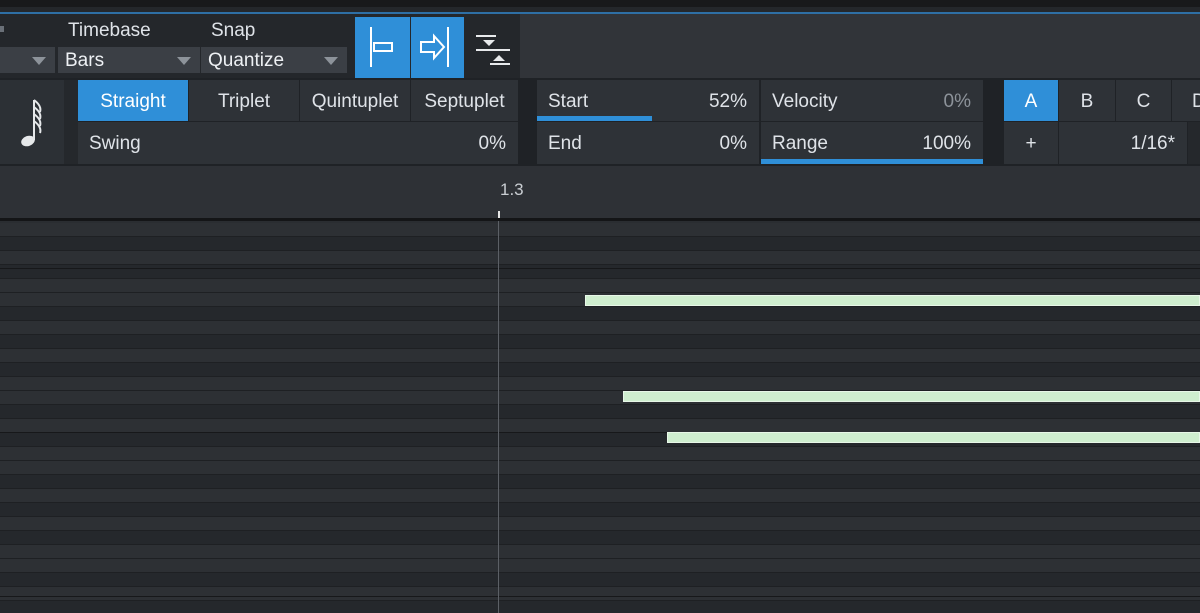 This screenshot has height=613, width=1200. What do you see at coordinates (600, 3) in the screenshot?
I see `window-top-bar` at bounding box center [600, 3].